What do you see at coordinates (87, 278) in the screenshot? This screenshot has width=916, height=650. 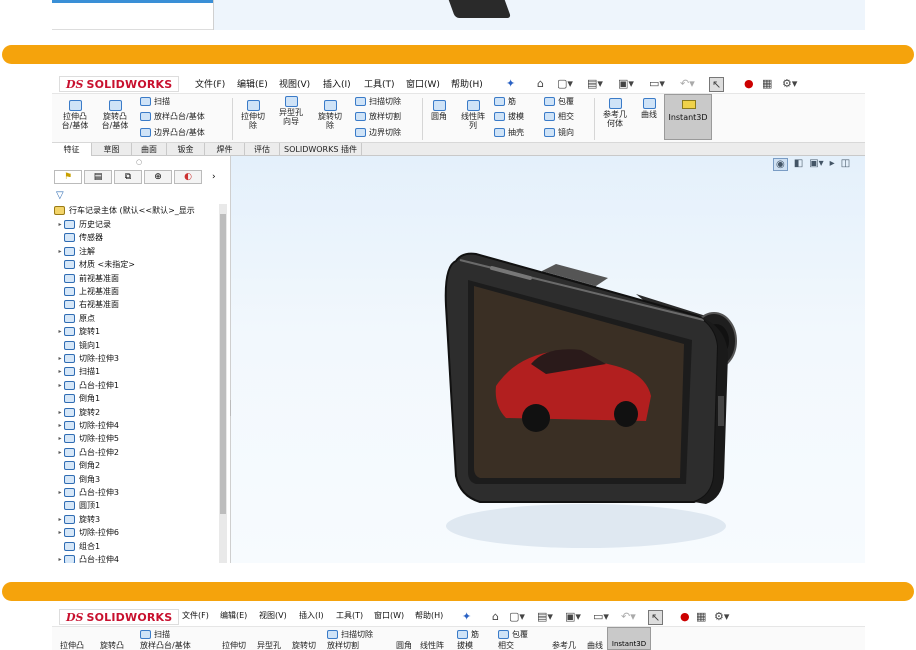 I see `tree-item: 前视基准面` at bounding box center [87, 278].